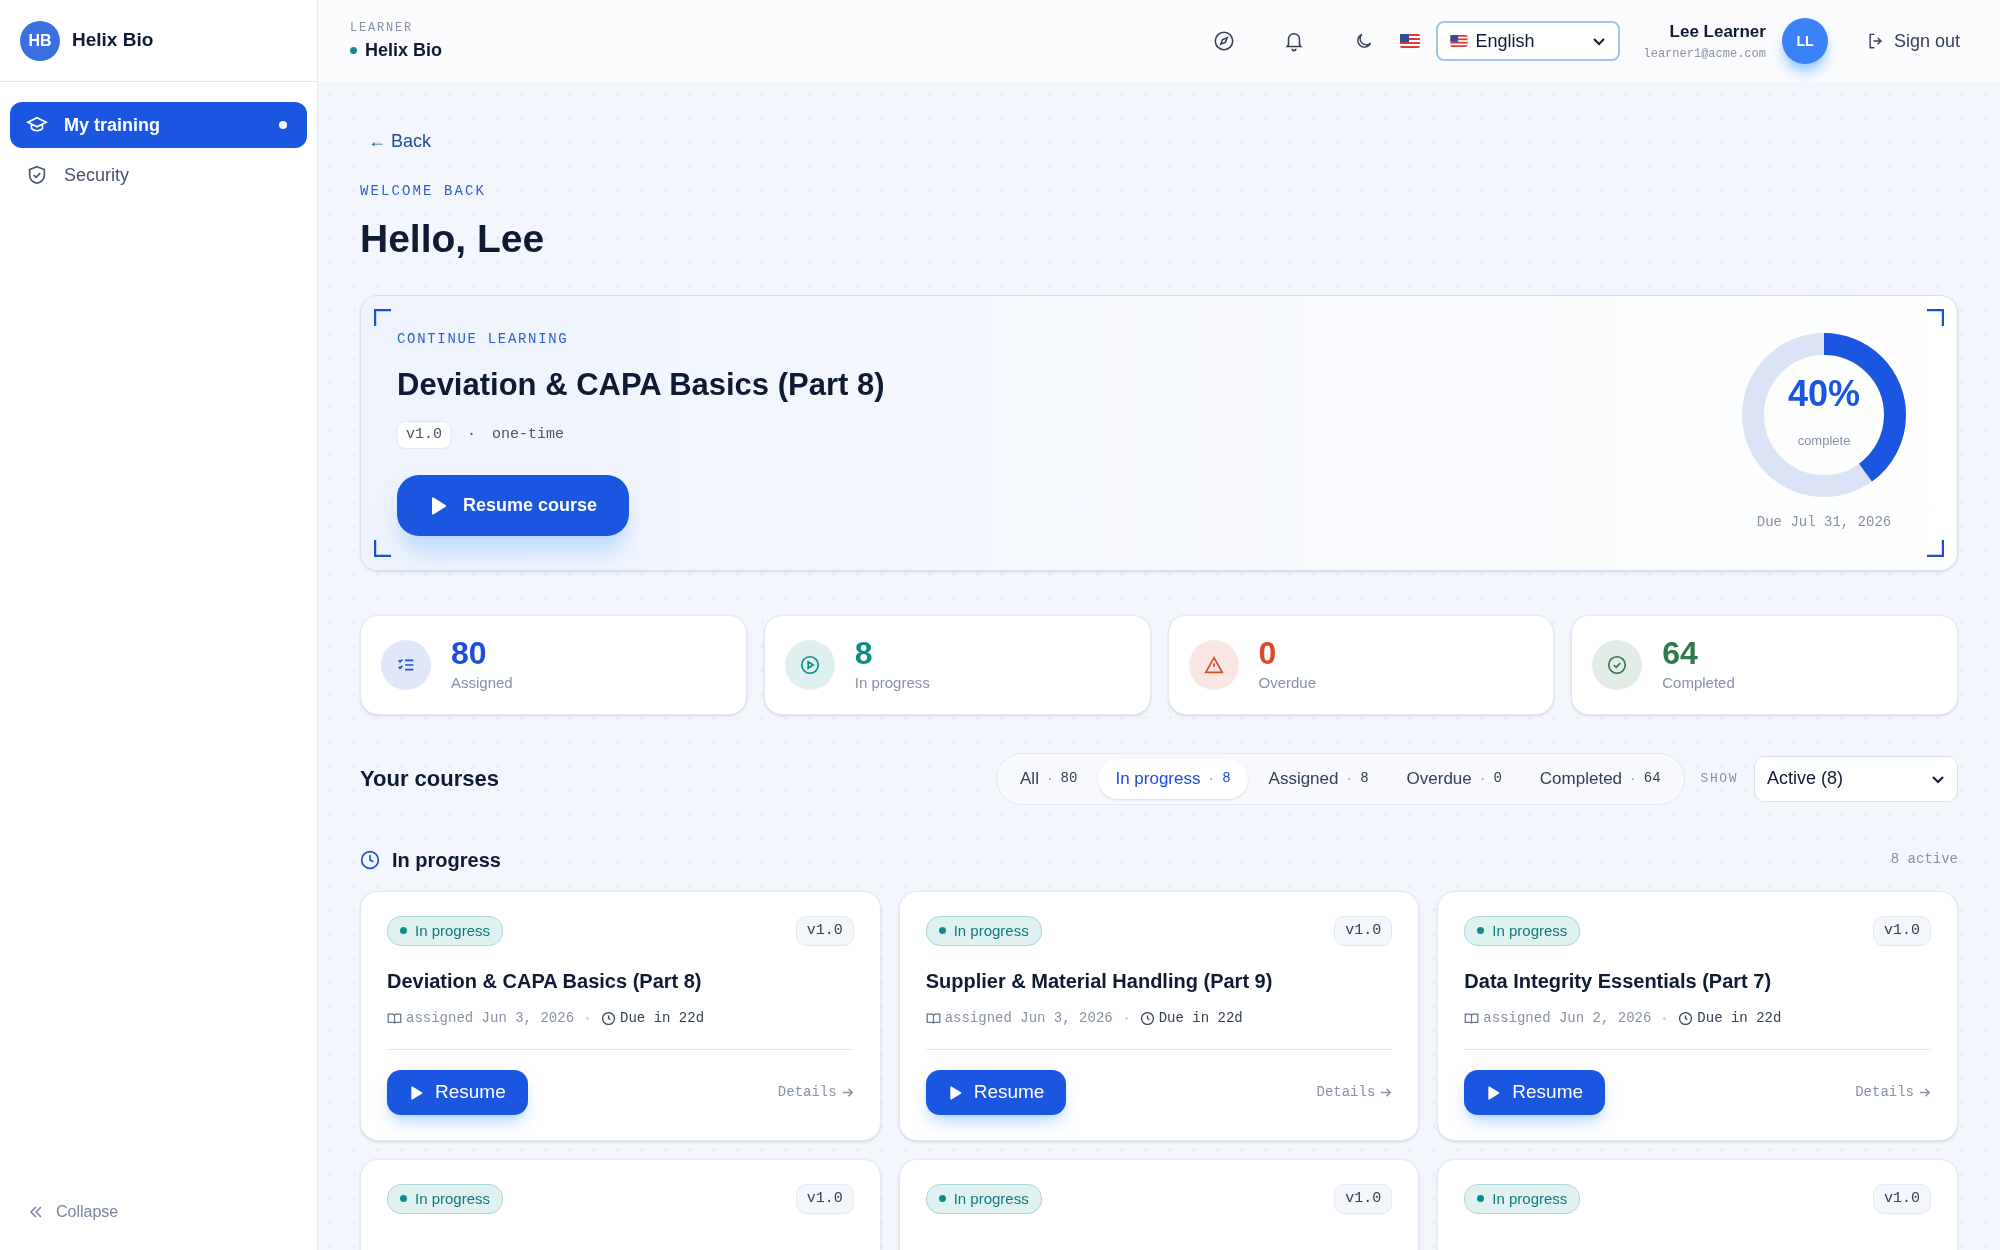 The image size is (2000, 1250). Describe the element at coordinates (1704, 54) in the screenshot. I see `user-email: learner1@acme.com` at that location.